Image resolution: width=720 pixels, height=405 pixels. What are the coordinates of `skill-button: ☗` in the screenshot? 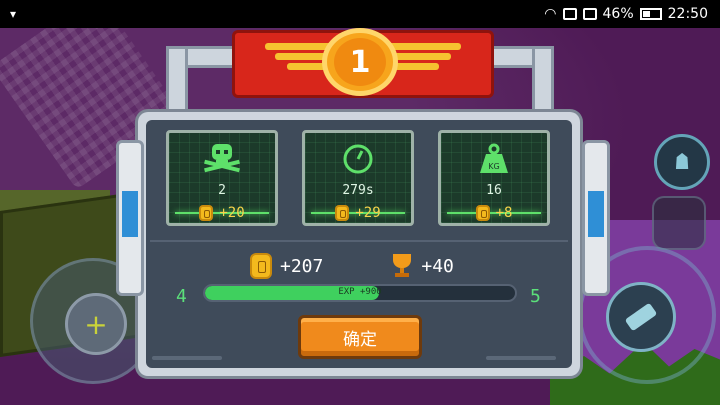 It's located at (682, 162).